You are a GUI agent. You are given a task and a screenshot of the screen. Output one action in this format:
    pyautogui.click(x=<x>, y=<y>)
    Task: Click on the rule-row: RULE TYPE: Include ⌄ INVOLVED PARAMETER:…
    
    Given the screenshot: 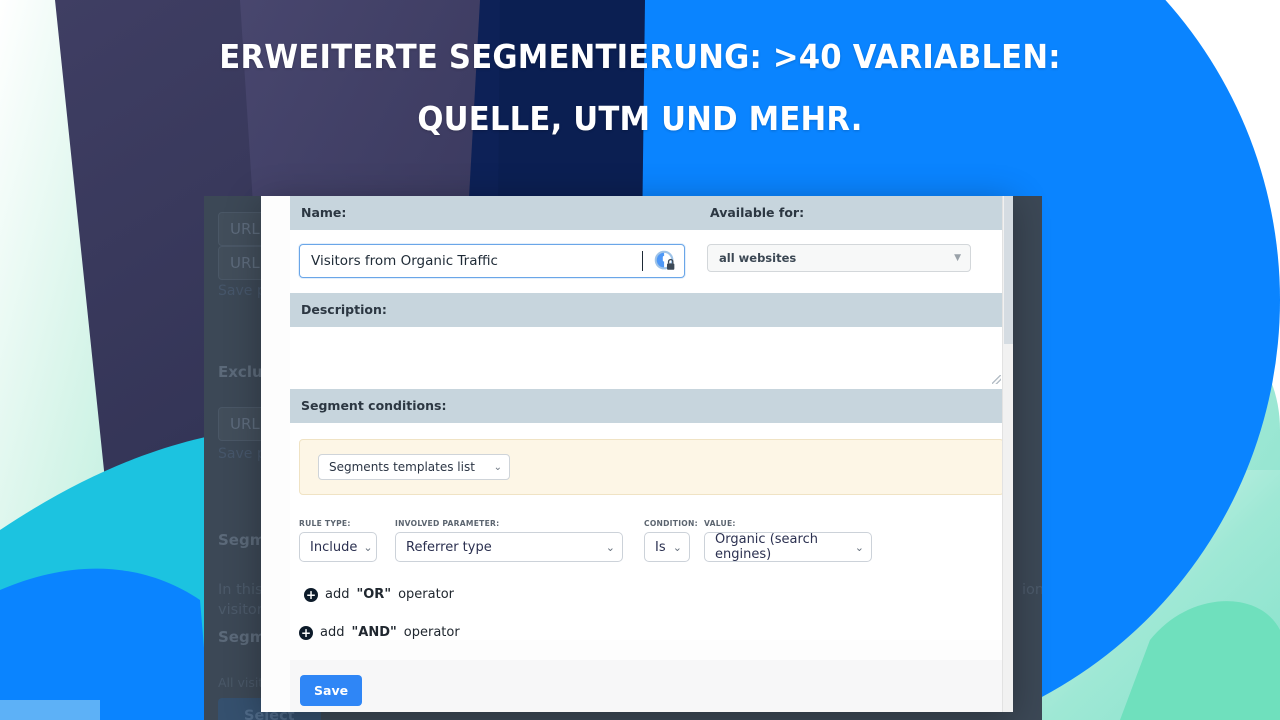 What is the action you would take?
    pyautogui.click(x=651, y=528)
    